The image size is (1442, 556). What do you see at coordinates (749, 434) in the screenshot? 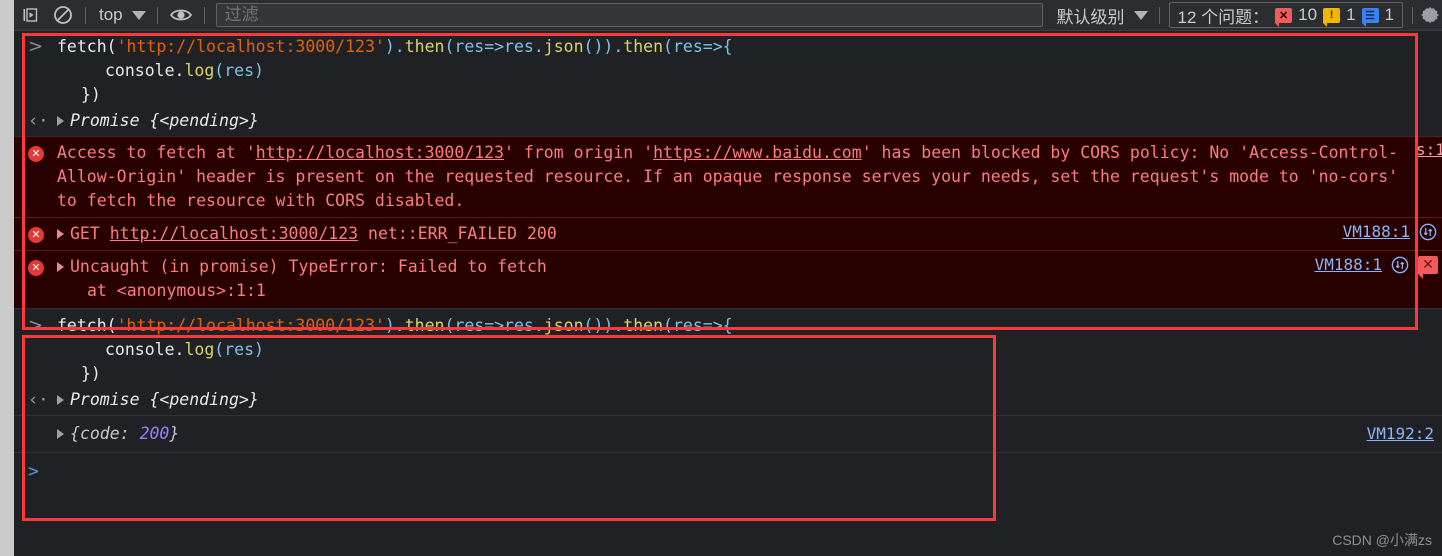
I see `logged-object: {code: 200}` at bounding box center [749, 434].